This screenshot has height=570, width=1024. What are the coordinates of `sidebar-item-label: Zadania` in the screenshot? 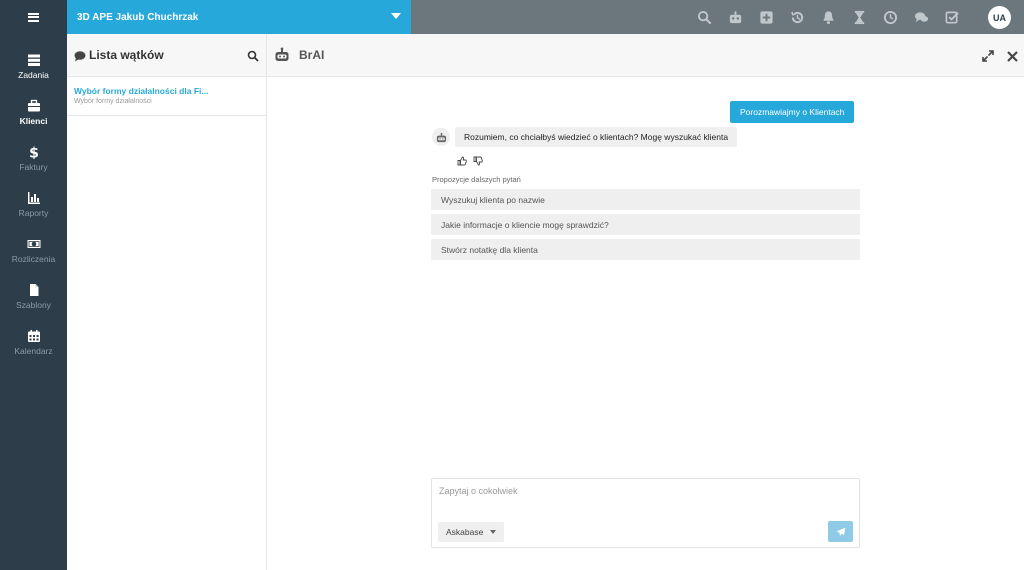 It's located at (33, 75).